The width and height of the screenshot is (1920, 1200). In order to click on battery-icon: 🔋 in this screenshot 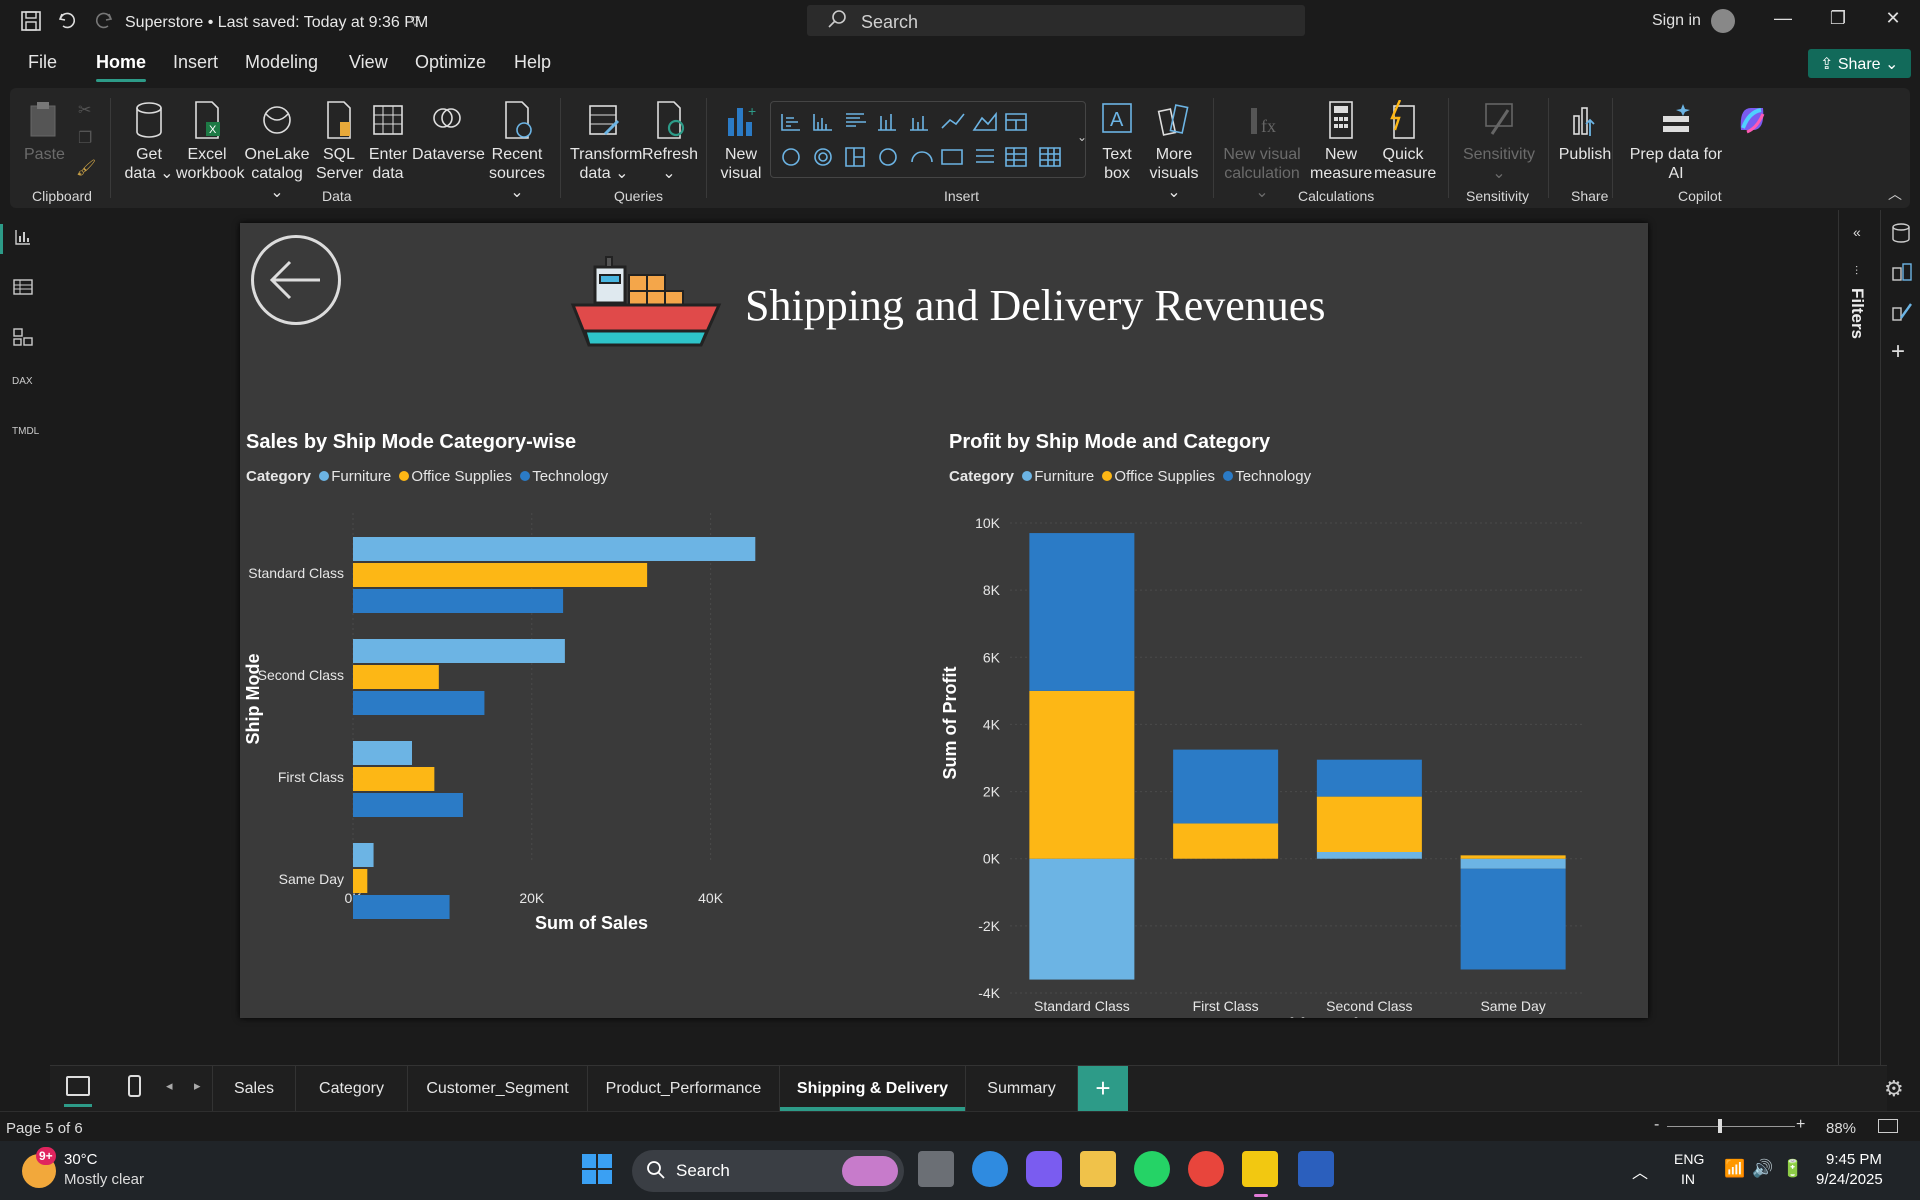, I will do `click(1792, 1169)`.